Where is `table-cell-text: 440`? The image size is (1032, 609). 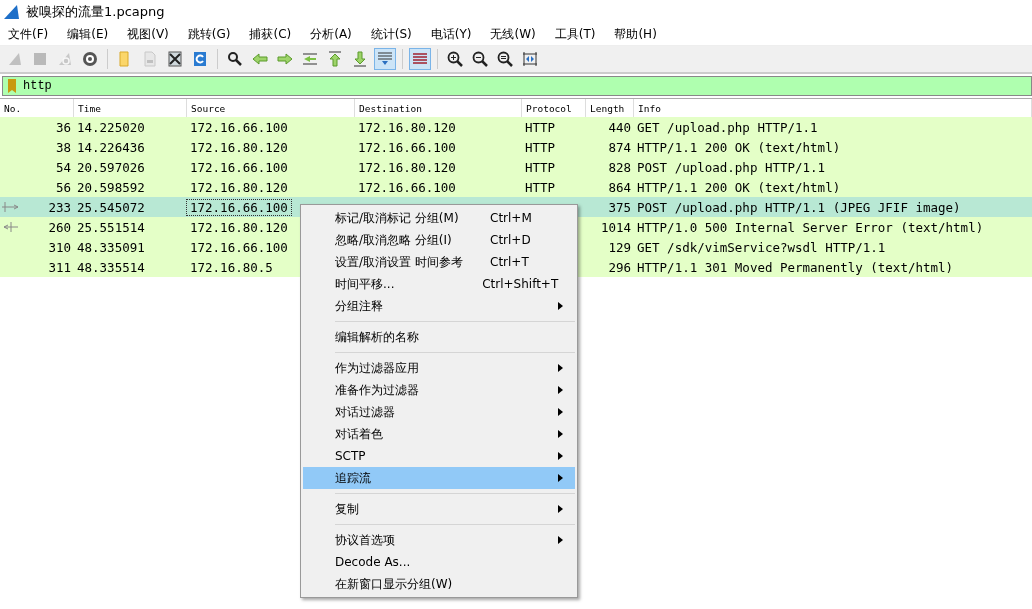
table-cell-text: 440 is located at coordinates (619, 127).